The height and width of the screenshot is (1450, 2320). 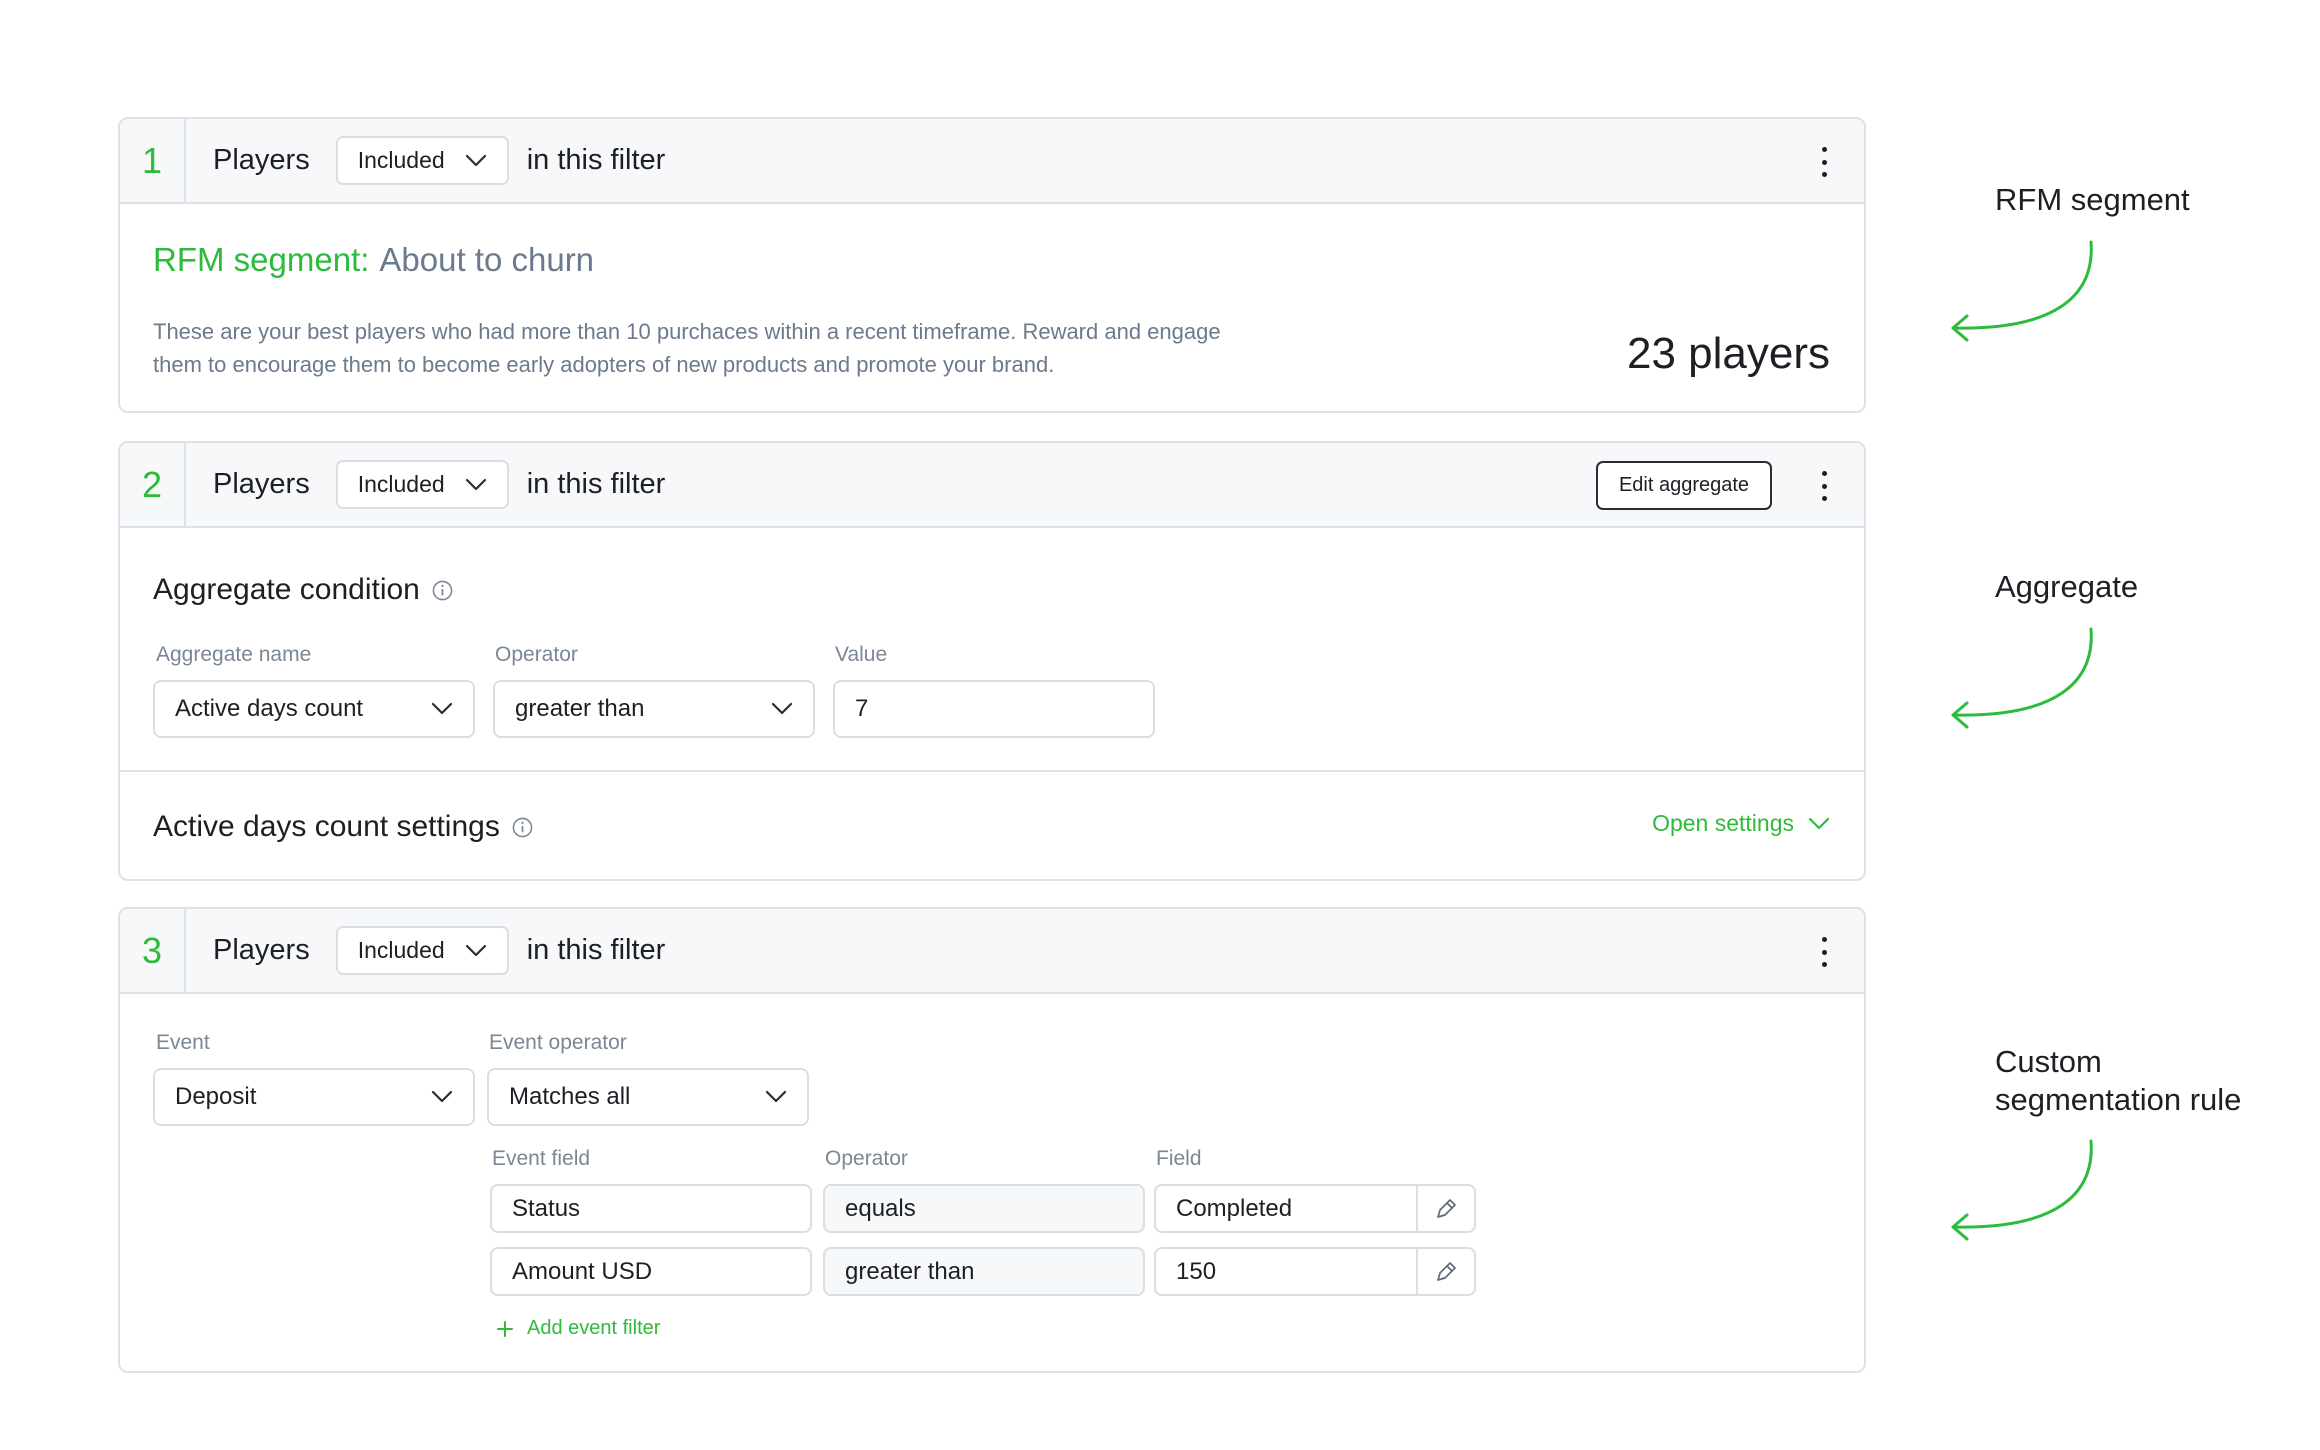 I want to click on field-value-text: Completed, so click(x=1234, y=1208).